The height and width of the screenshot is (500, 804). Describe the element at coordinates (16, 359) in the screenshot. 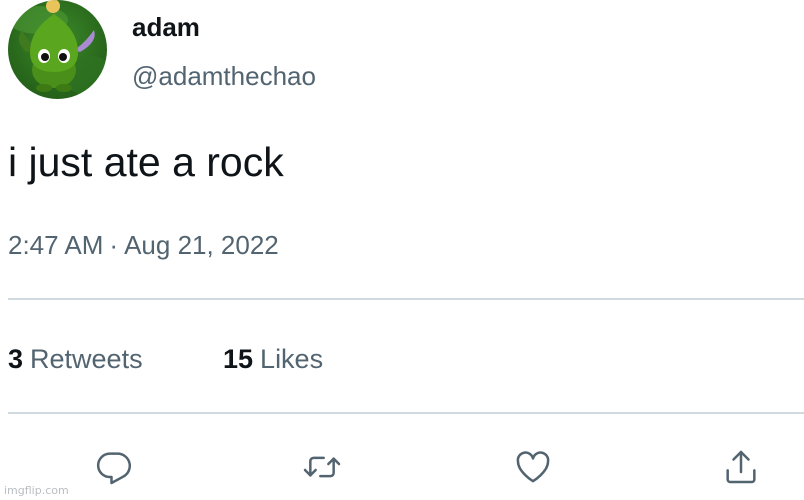

I see `retweets-count: 3` at that location.